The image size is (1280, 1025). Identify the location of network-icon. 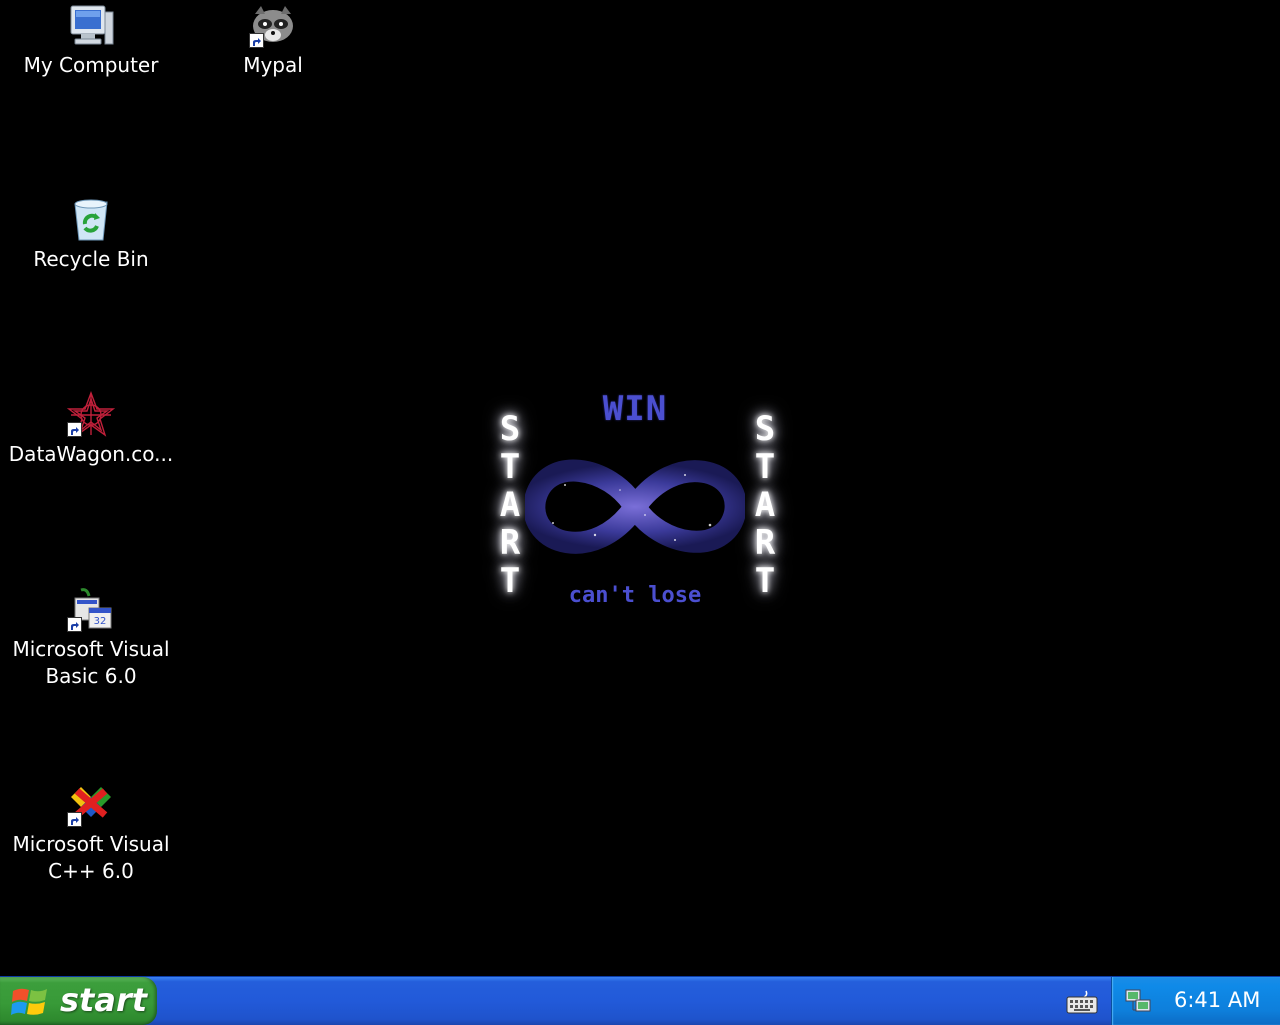
(1139, 1001).